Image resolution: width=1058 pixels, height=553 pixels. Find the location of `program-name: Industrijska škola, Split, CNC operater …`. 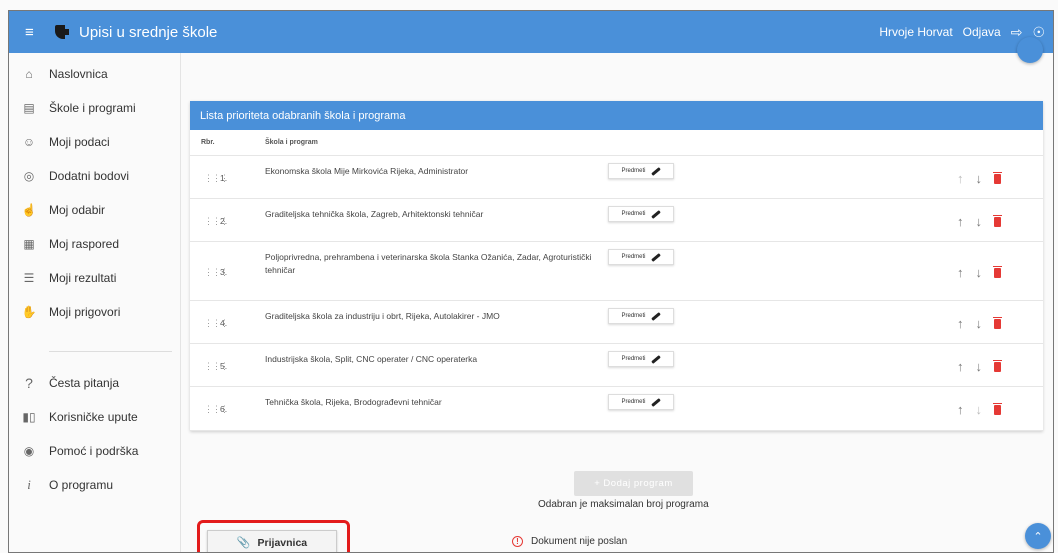

program-name: Industrijska škola, Split, CNC operater … is located at coordinates (371, 359).